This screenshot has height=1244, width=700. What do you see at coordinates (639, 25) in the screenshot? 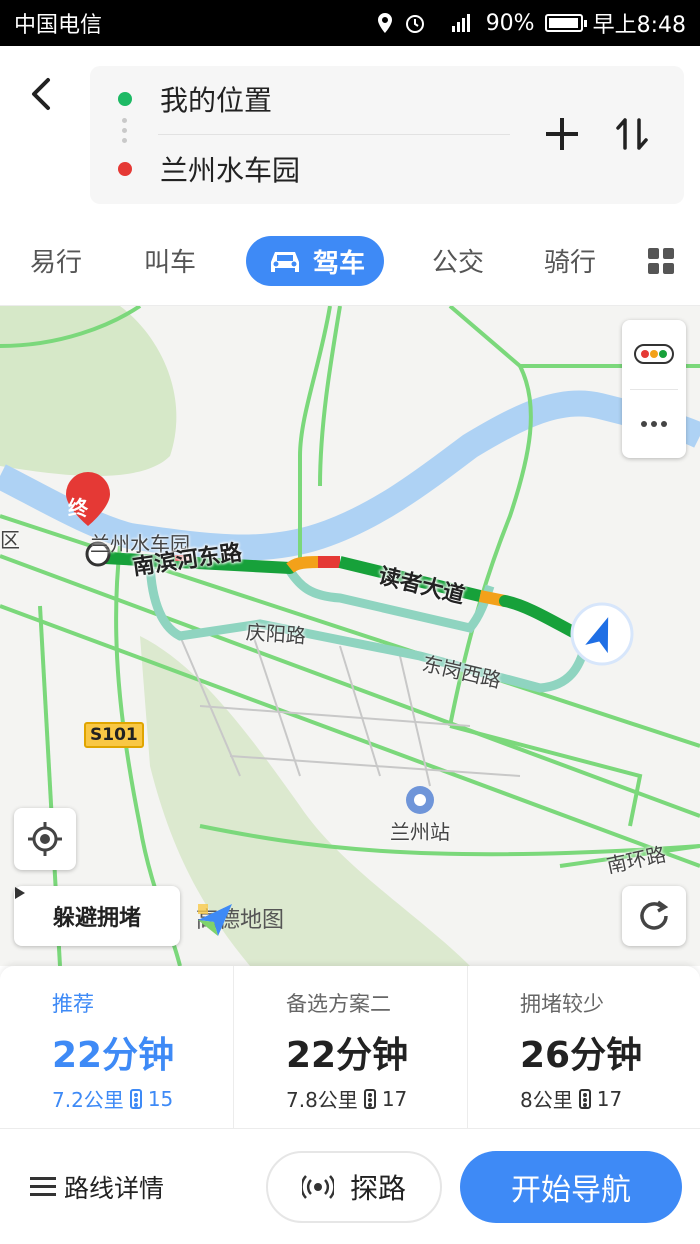
I see `clock: 早上8:48` at bounding box center [639, 25].